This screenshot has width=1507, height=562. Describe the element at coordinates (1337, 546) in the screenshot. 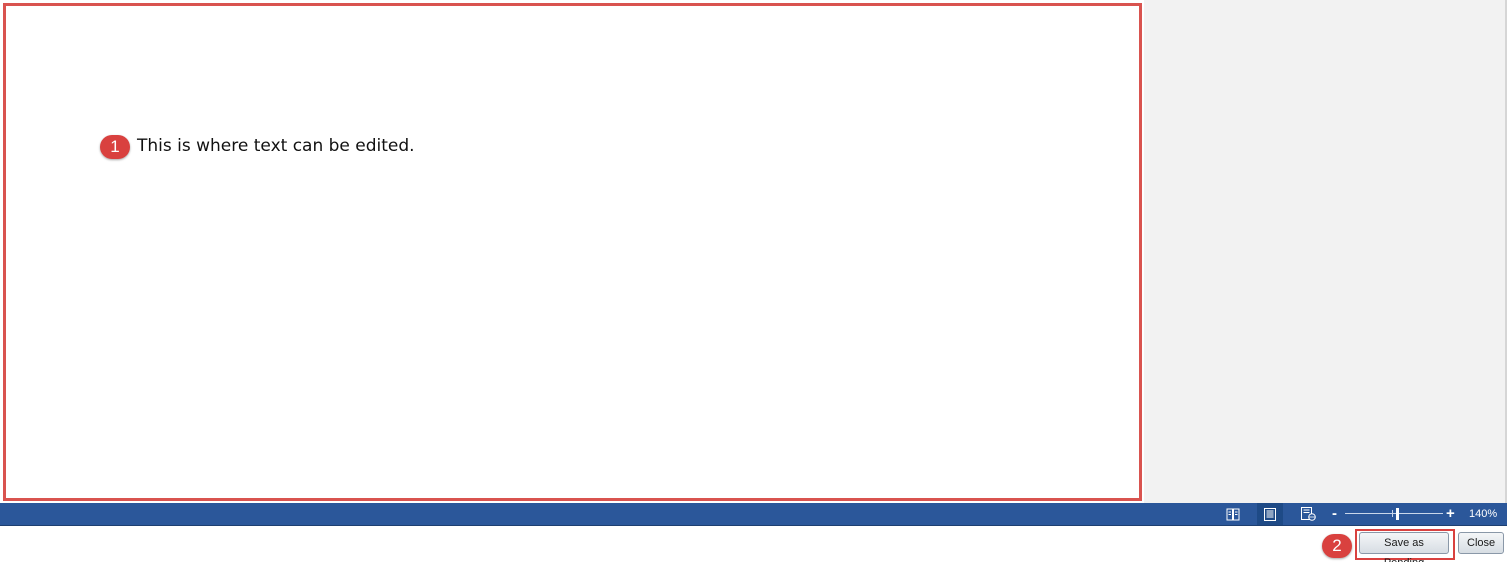

I see `callout-marker: 2` at that location.